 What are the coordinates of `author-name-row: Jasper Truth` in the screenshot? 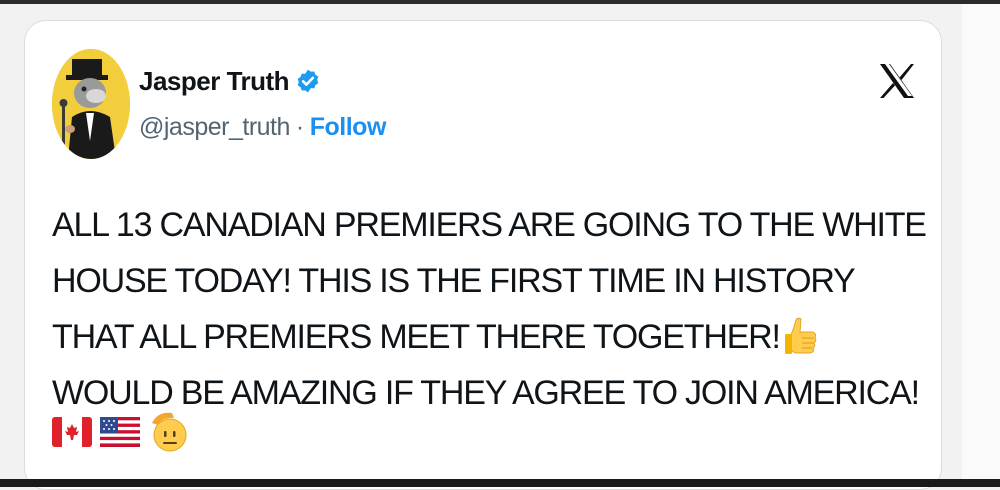 It's located at (230, 81).